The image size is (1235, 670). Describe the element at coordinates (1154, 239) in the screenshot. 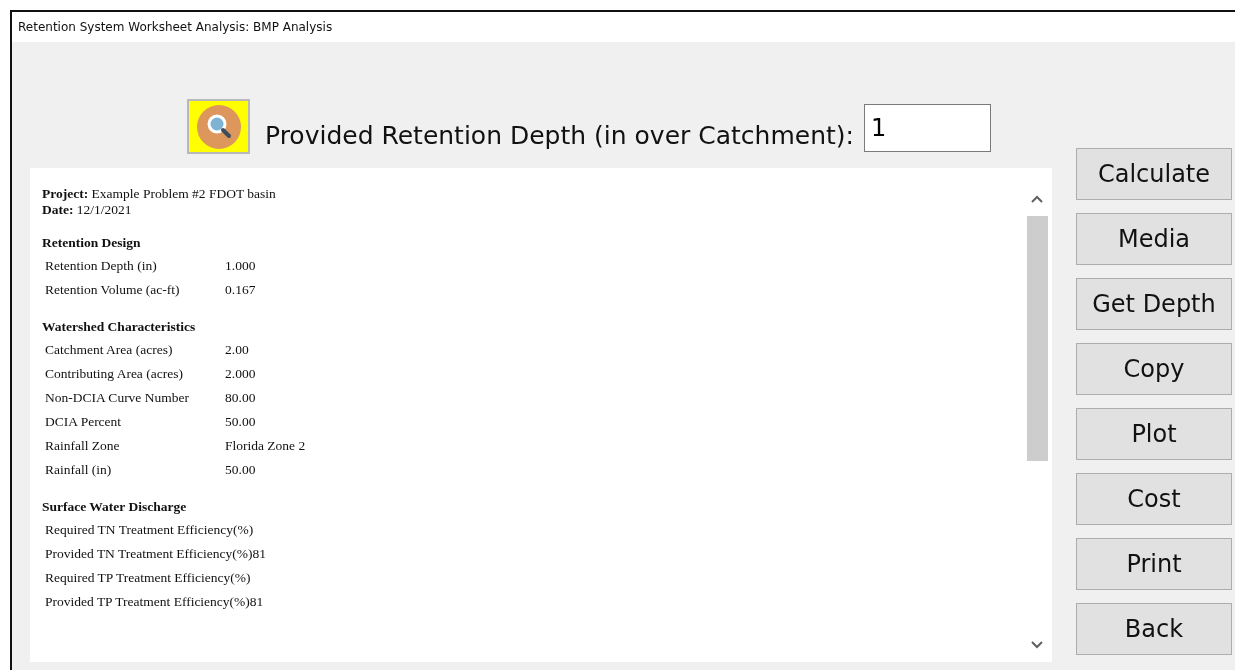

I see `action-button: Media` at that location.